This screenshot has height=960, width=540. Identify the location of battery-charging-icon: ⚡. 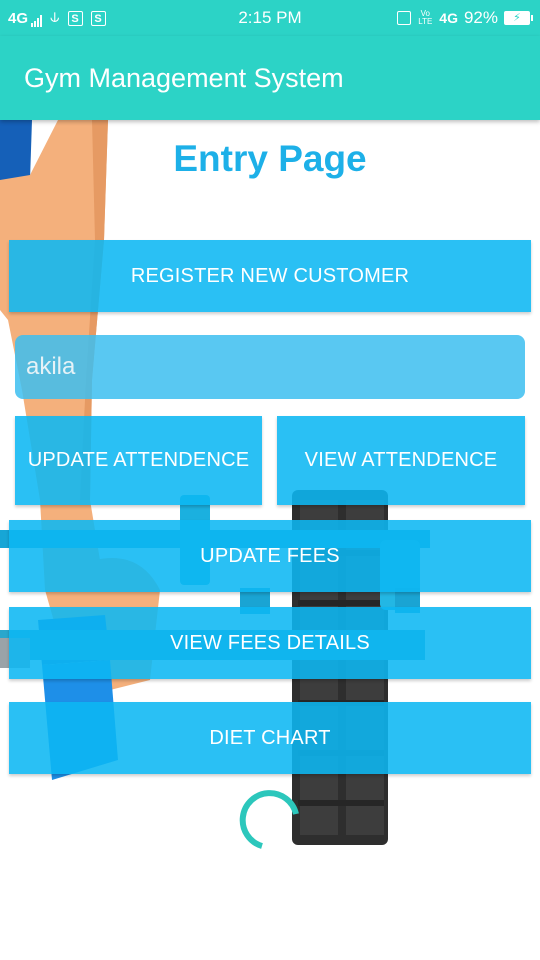
(518, 18).